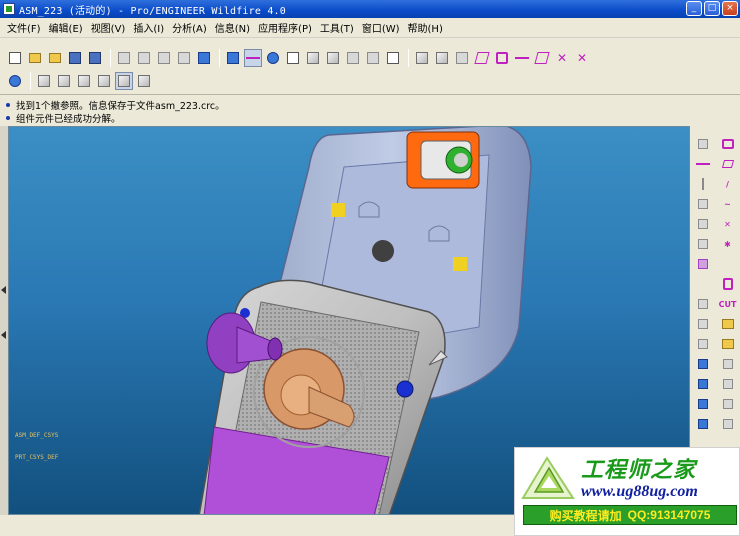 This screenshot has width=740, height=536. I want to click on model-tree-icon, so click(422, 58).